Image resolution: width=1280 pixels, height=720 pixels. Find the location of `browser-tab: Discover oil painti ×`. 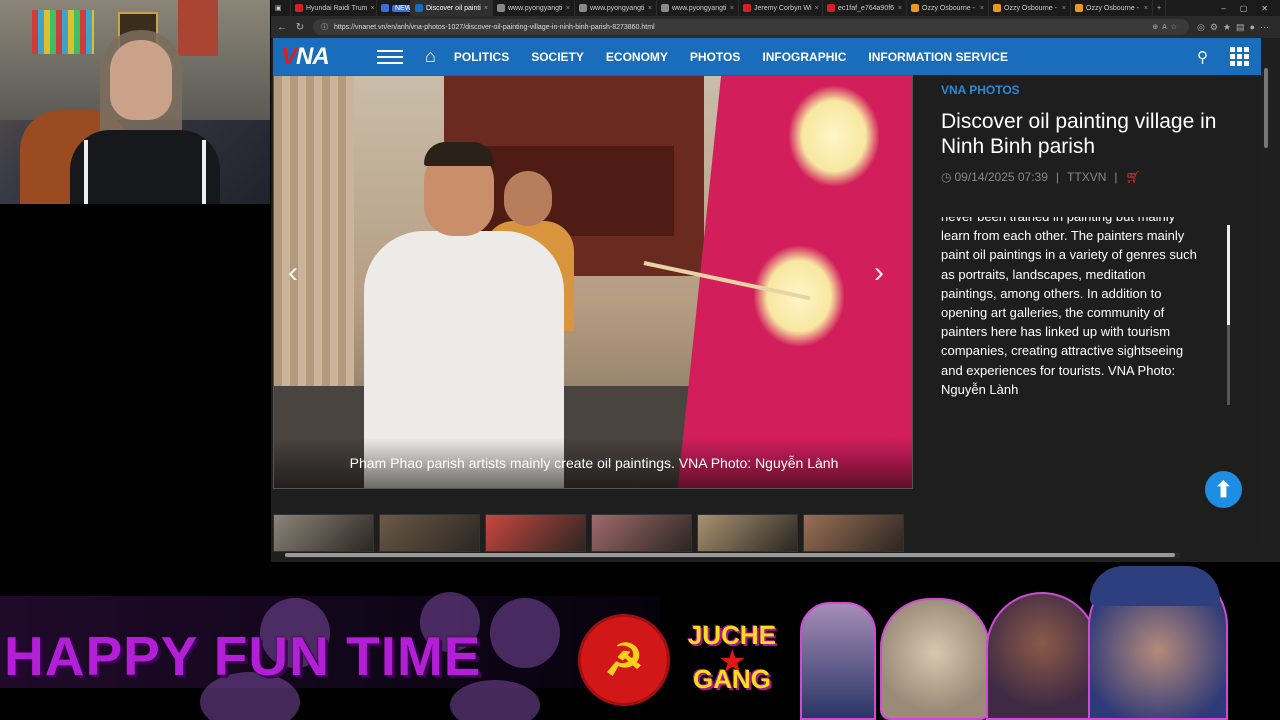

browser-tab: Discover oil painti × is located at coordinates (452, 8).